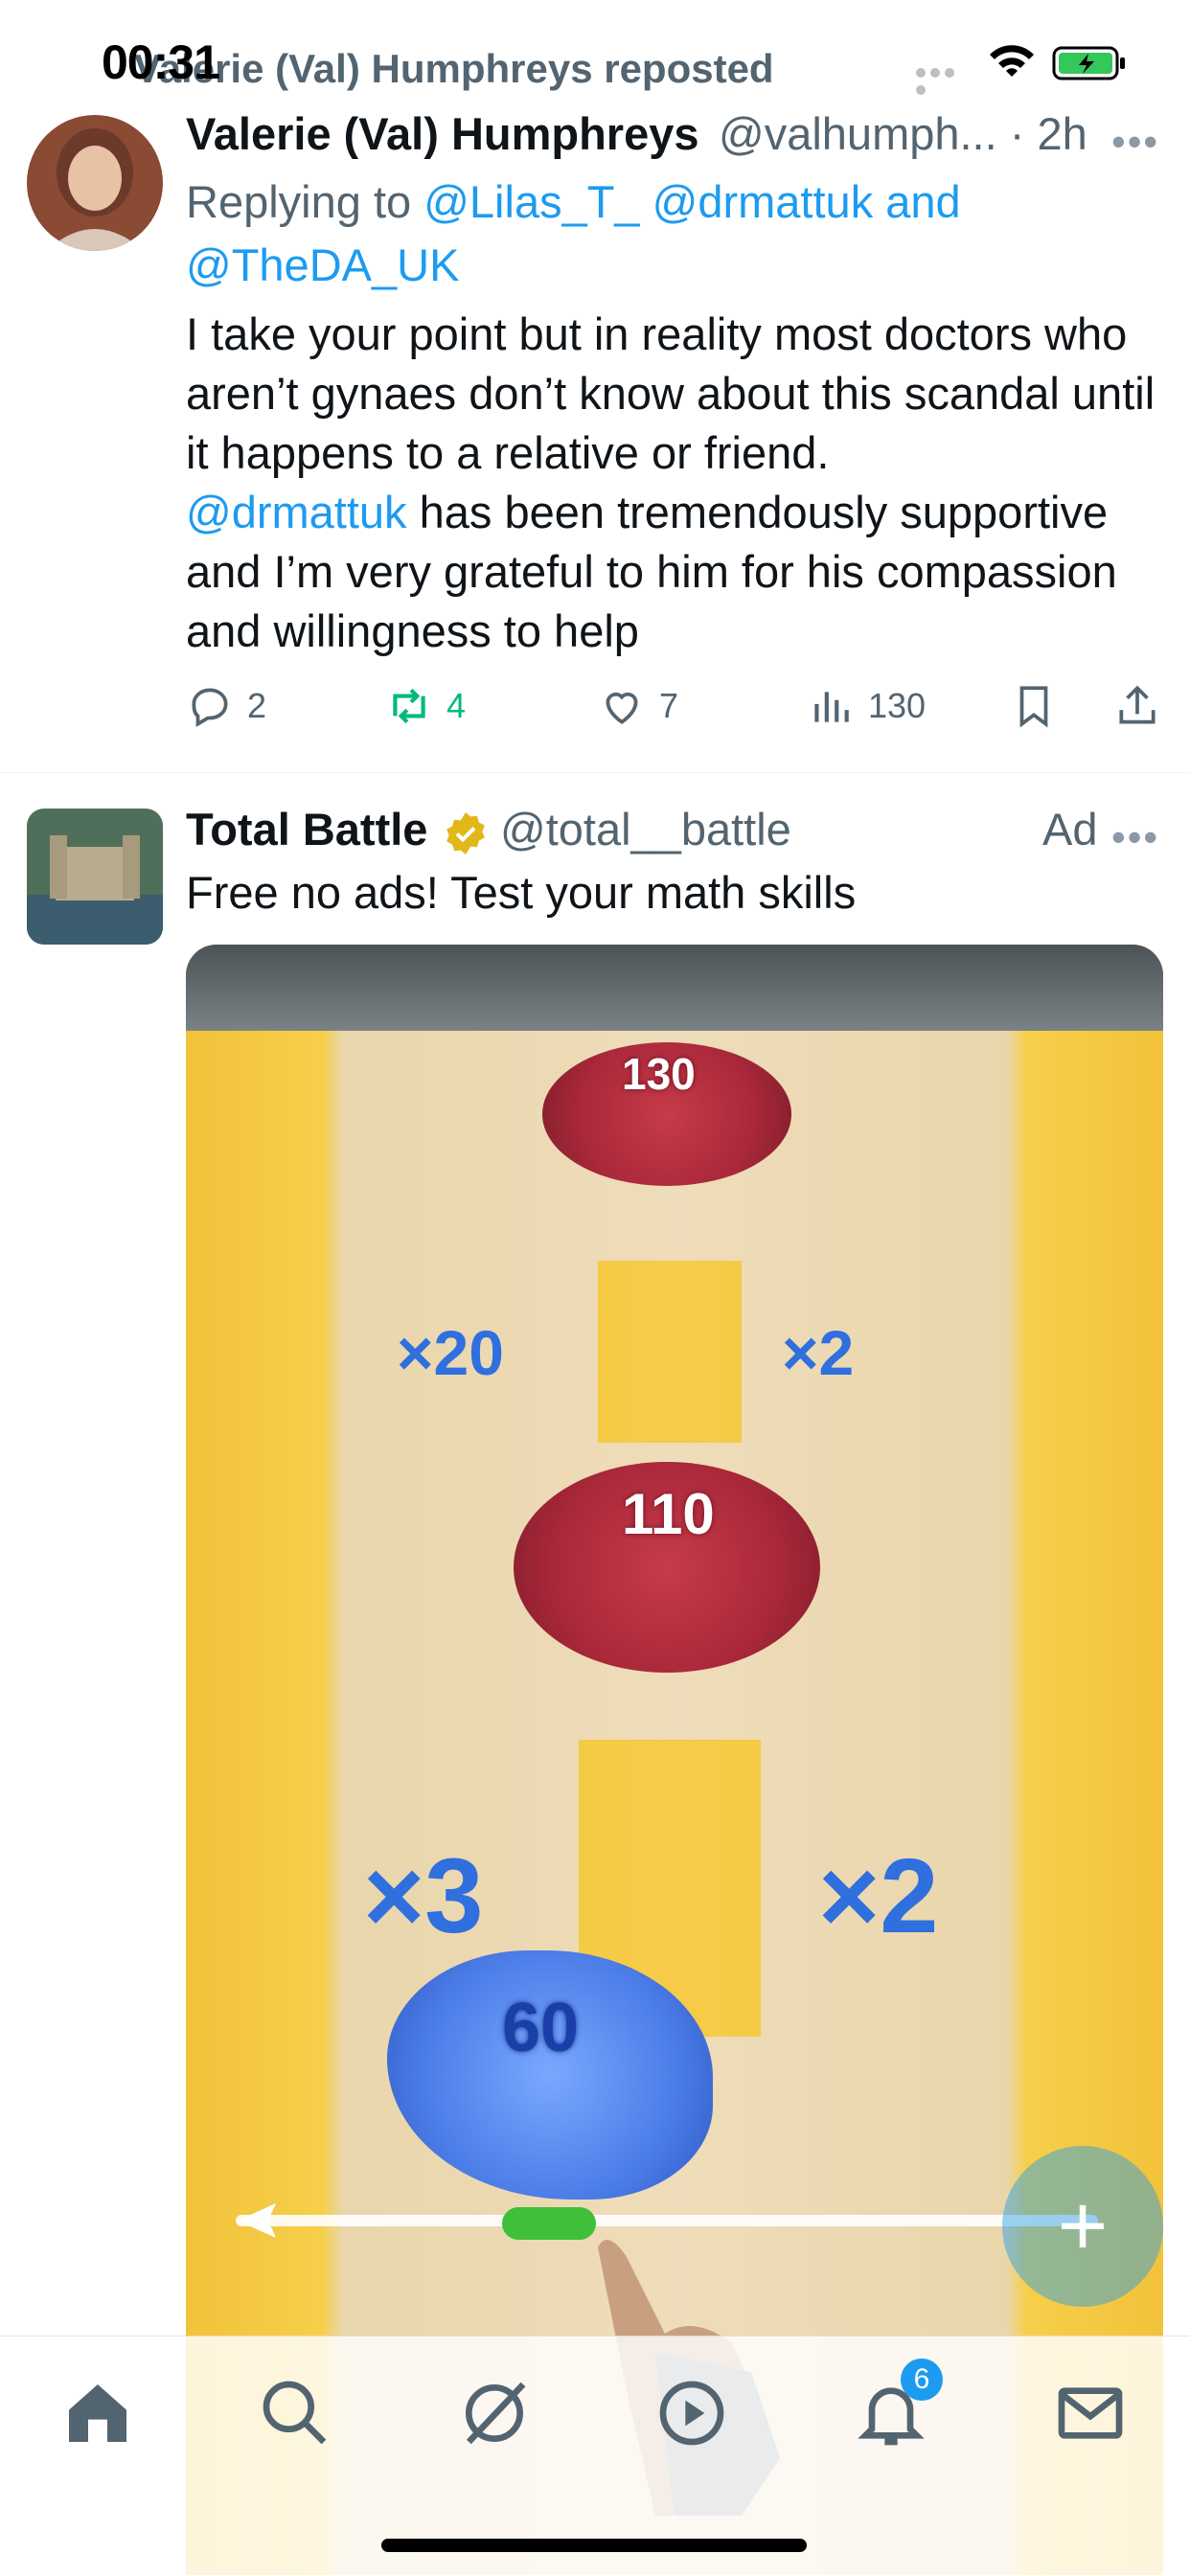 The image size is (1190, 2576). I want to click on home-indicator, so click(594, 2545).